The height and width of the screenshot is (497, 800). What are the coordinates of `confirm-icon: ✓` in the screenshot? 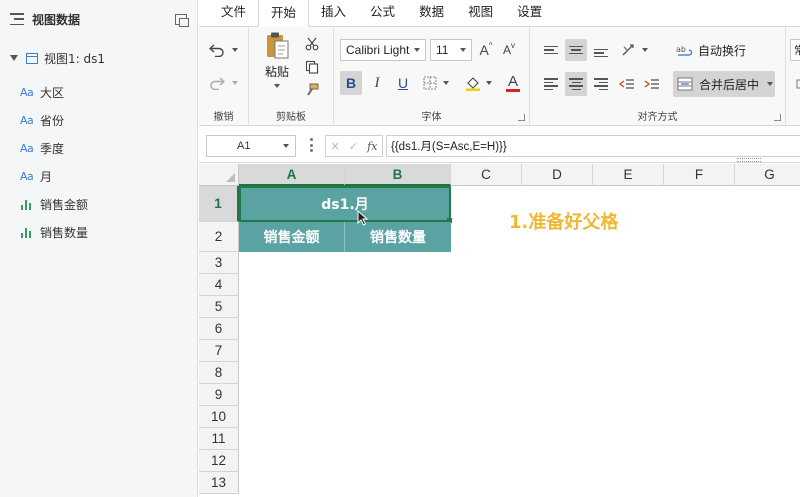 It's located at (353, 146).